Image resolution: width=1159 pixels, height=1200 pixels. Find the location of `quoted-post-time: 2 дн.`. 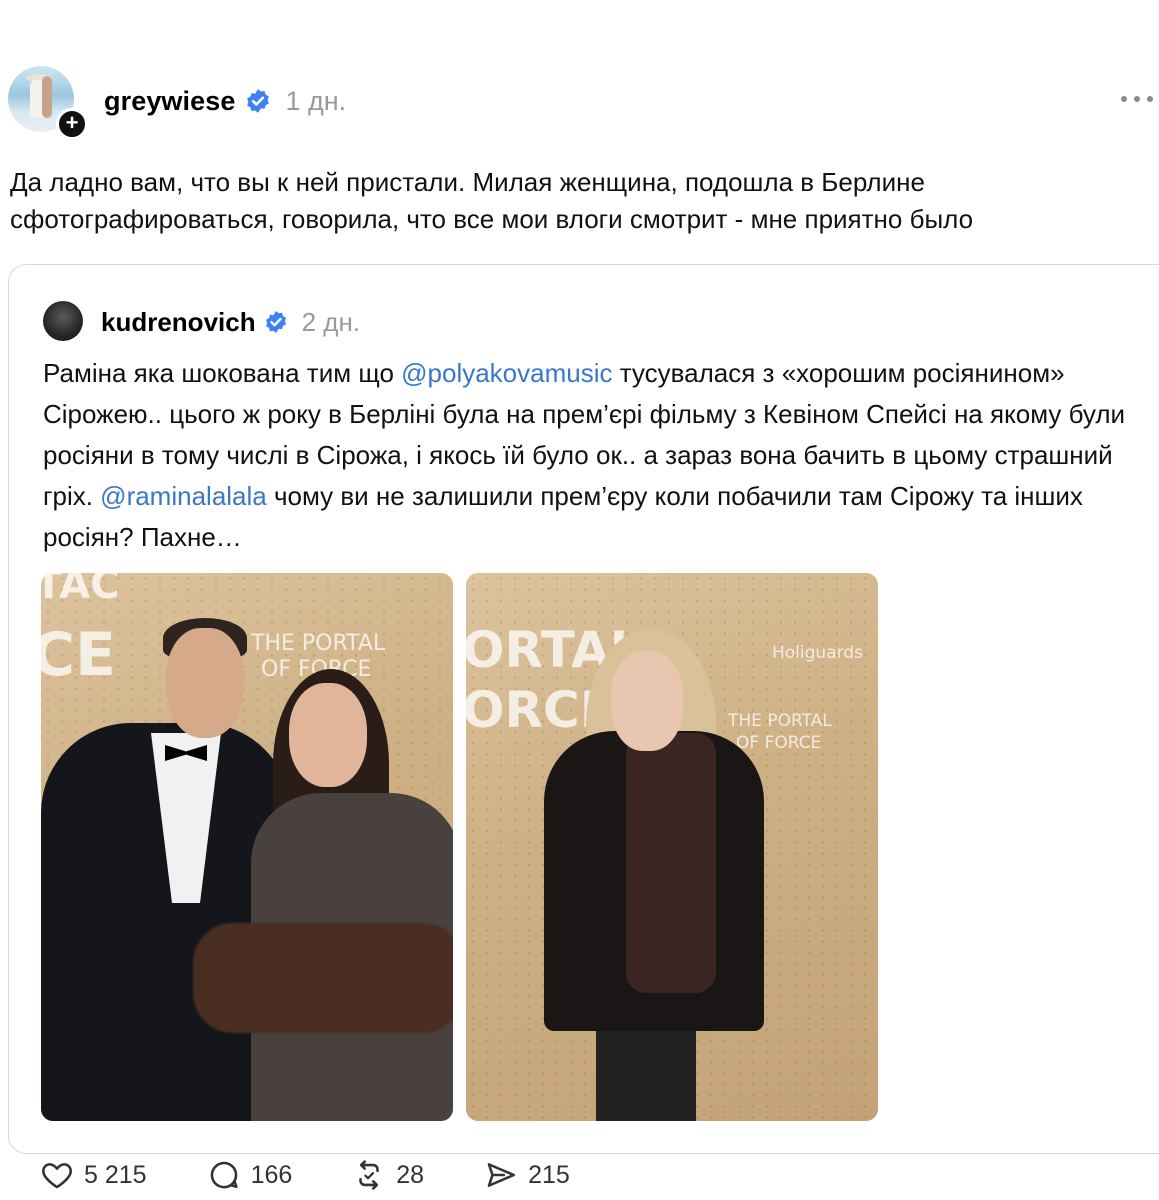

quoted-post-time: 2 дн. is located at coordinates (331, 321).